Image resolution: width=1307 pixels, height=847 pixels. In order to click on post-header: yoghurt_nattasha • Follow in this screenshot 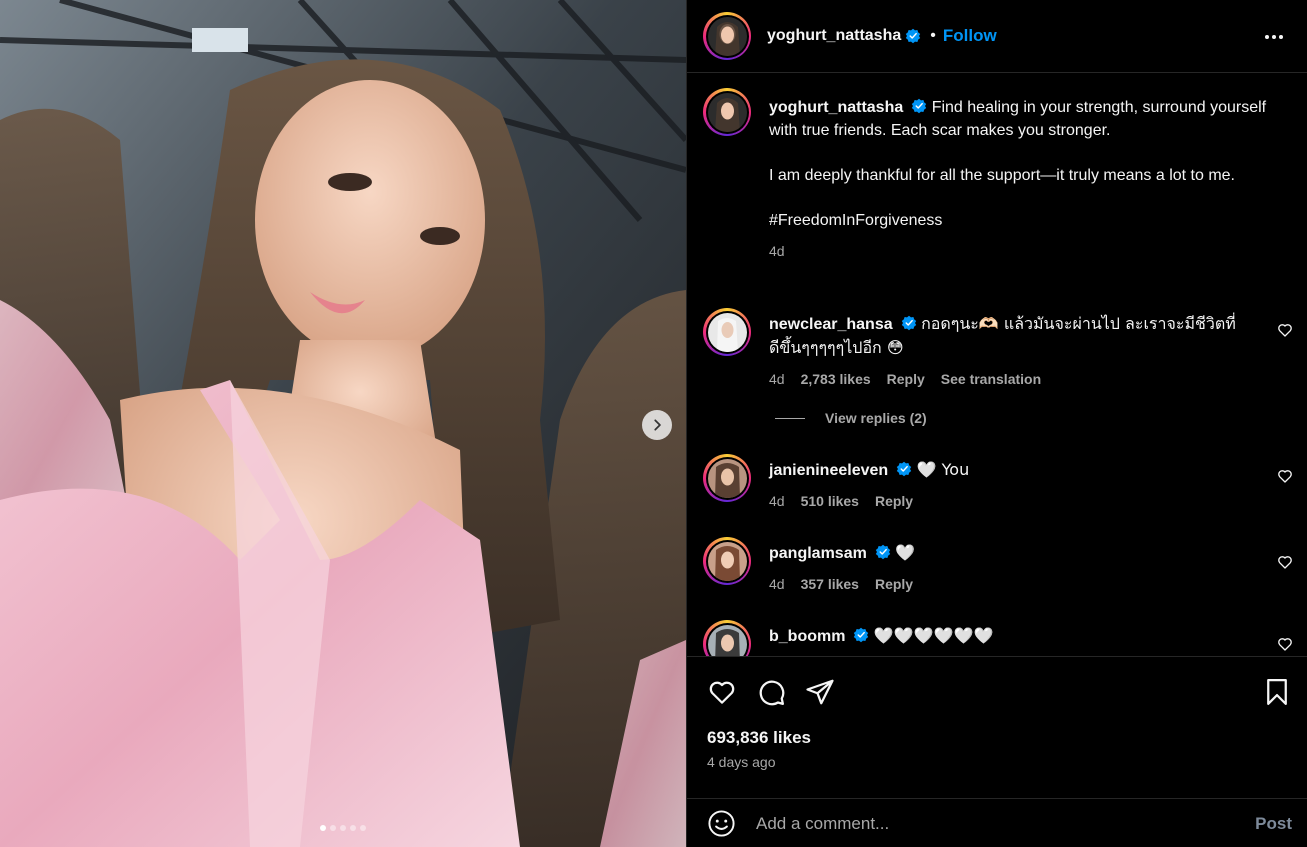, I will do `click(997, 36)`.